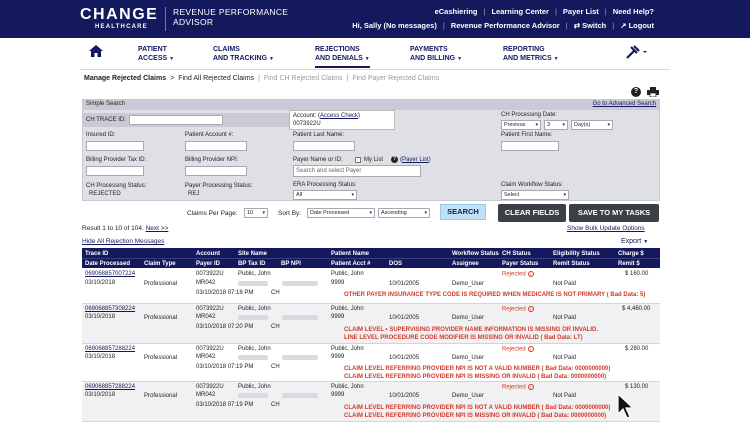 The width and height of the screenshot is (750, 422). What do you see at coordinates (226, 49) in the screenshot?
I see `nav-line1: CLAIMS` at bounding box center [226, 49].